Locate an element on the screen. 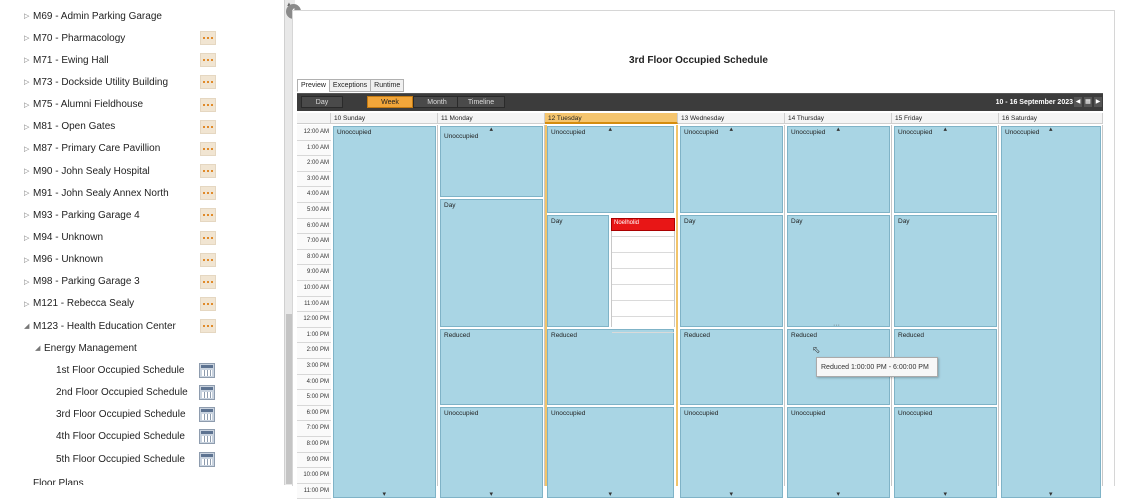 The image size is (1127, 499). calendar-picker-icon: ▦ is located at coordinates (1088, 102).